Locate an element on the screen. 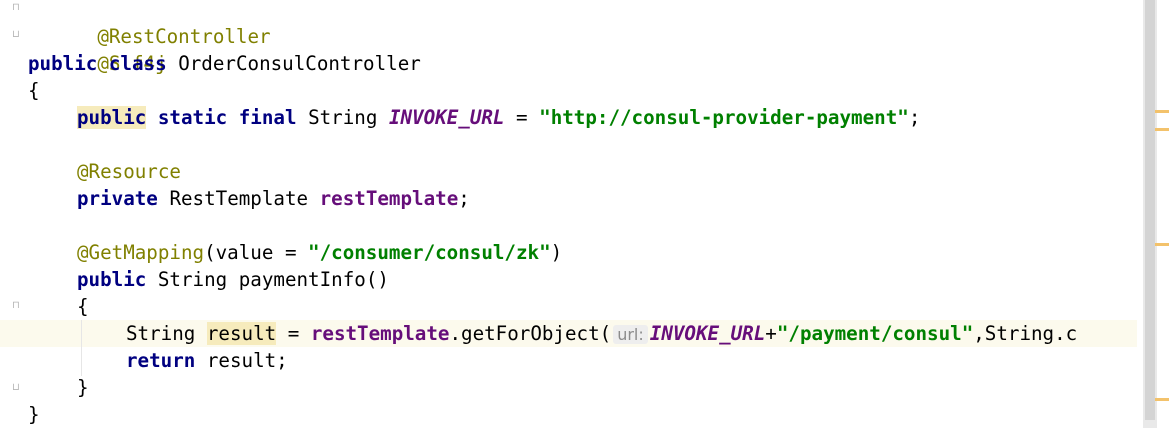 The width and height of the screenshot is (1169, 428). paren: ) is located at coordinates (556, 252).